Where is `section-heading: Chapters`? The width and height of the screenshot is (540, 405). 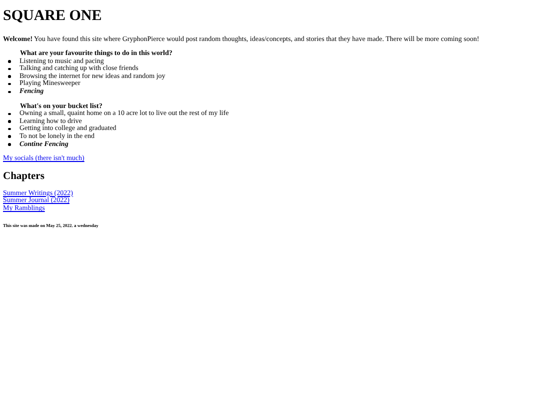 section-heading: Chapters is located at coordinates (24, 176).